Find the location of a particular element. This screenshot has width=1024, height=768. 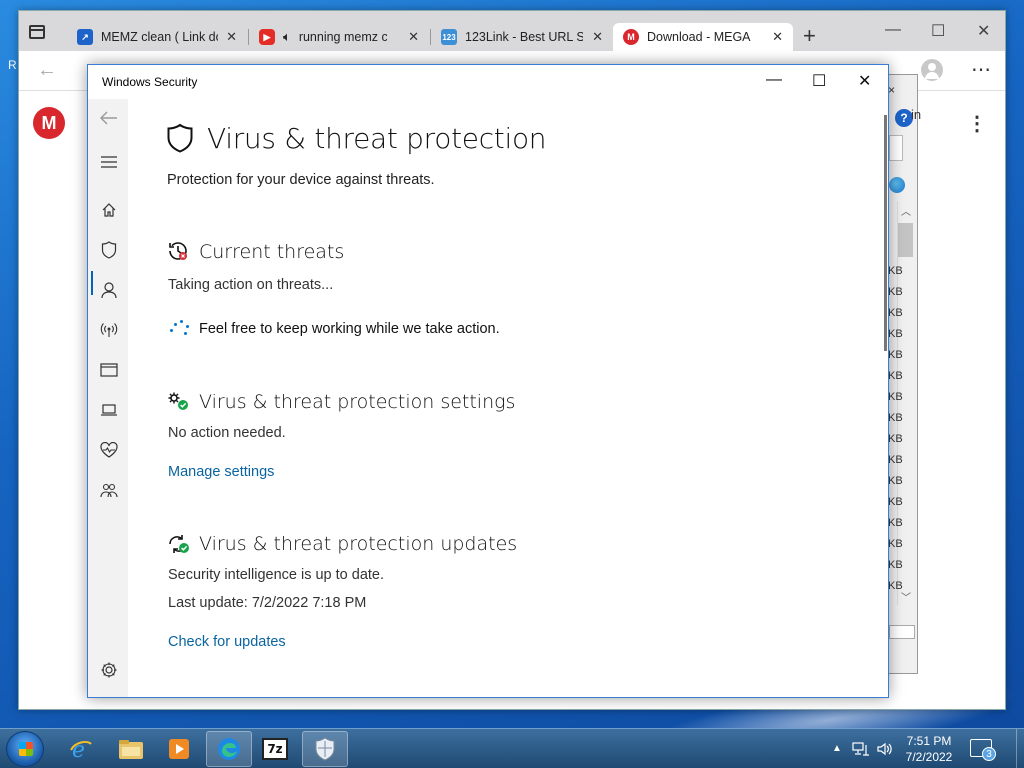

speaker-icon: 🔈︎ is located at coordinates (287, 37).